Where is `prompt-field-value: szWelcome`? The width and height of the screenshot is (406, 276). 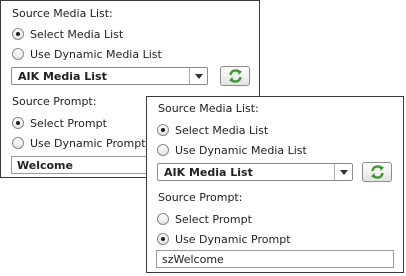 prompt-field-value: szWelcome is located at coordinates (193, 259).